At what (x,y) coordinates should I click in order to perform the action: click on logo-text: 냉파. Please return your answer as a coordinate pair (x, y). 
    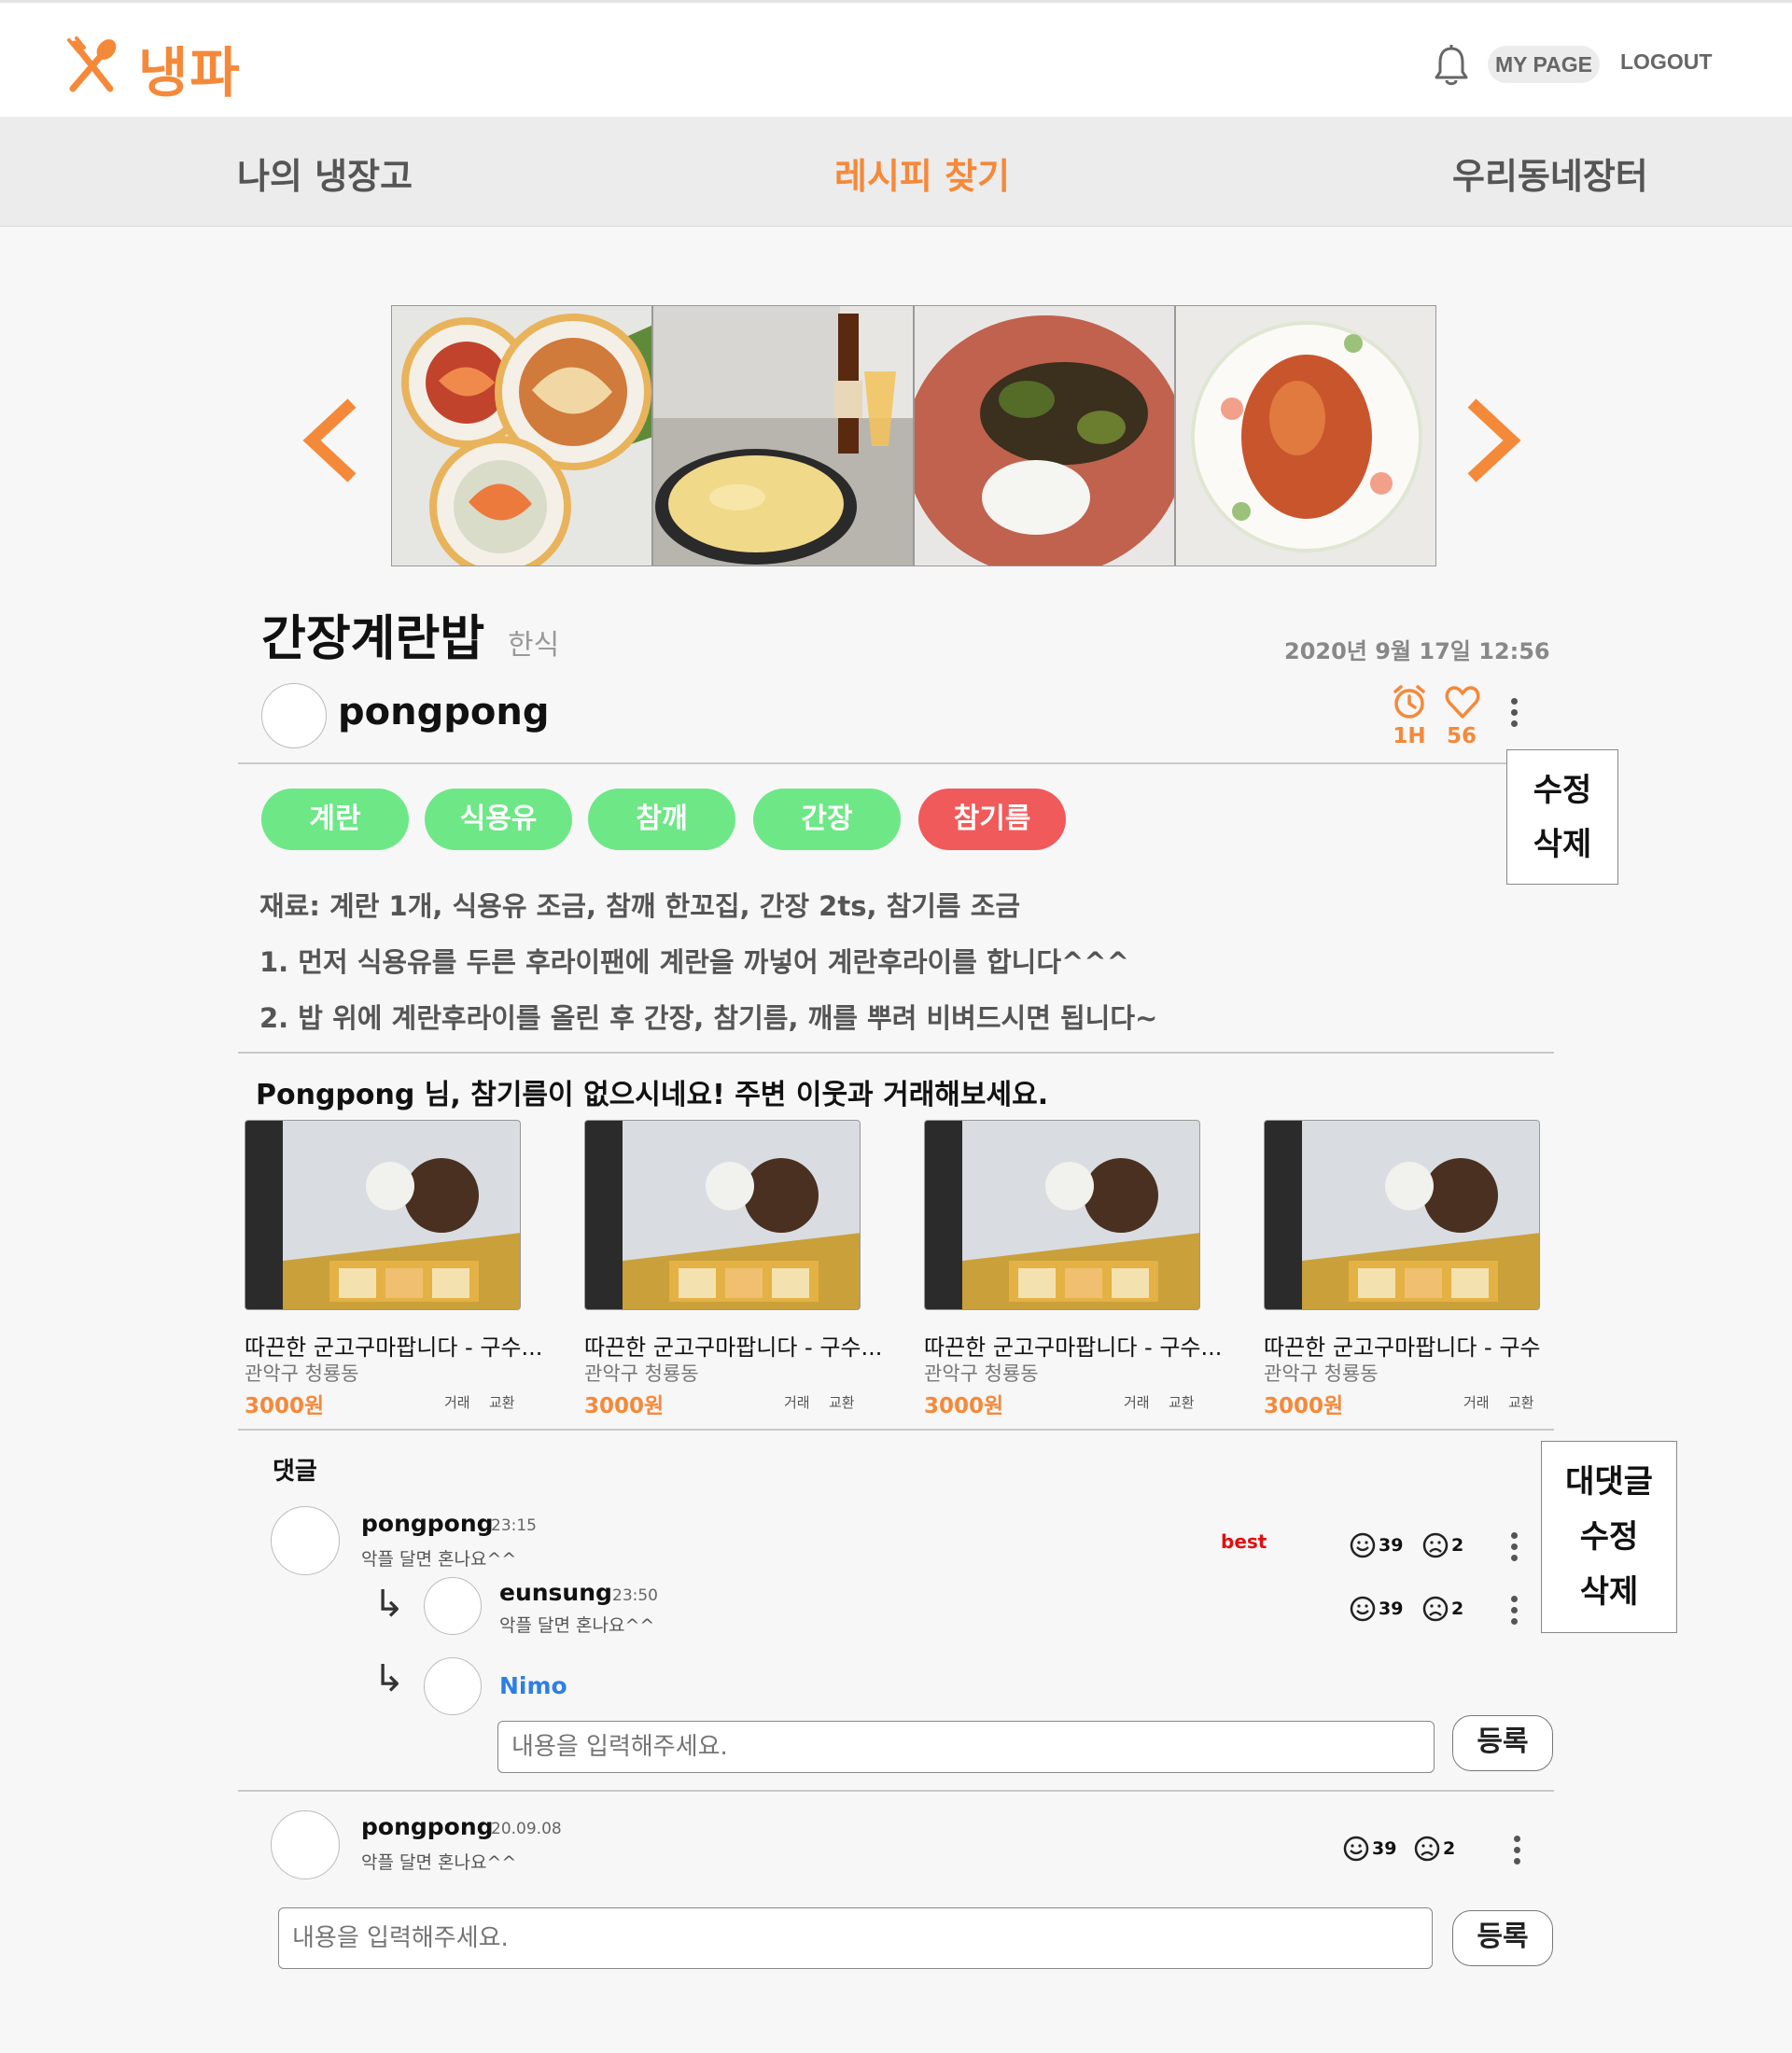
    Looking at the image, I should click on (190, 68).